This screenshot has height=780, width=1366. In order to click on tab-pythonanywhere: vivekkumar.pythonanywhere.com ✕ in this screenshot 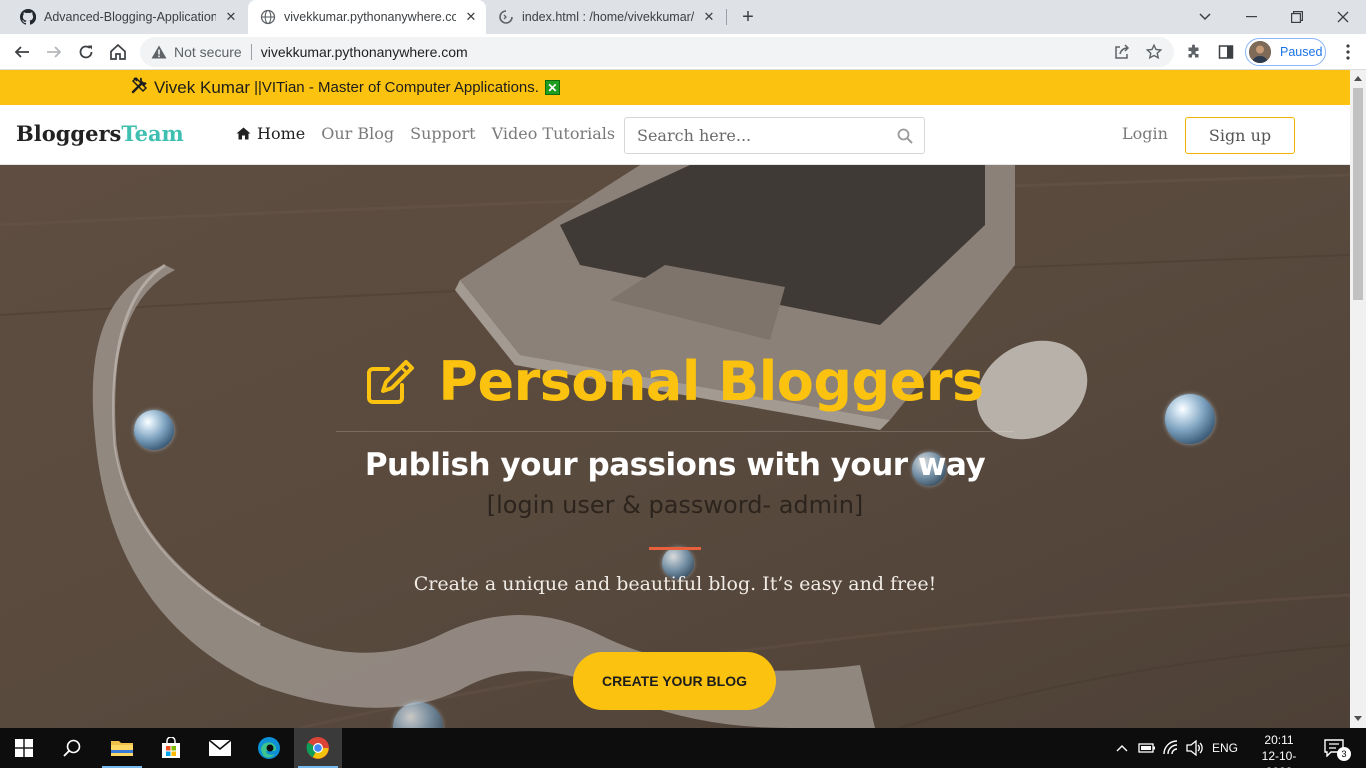, I will do `click(367, 17)`.